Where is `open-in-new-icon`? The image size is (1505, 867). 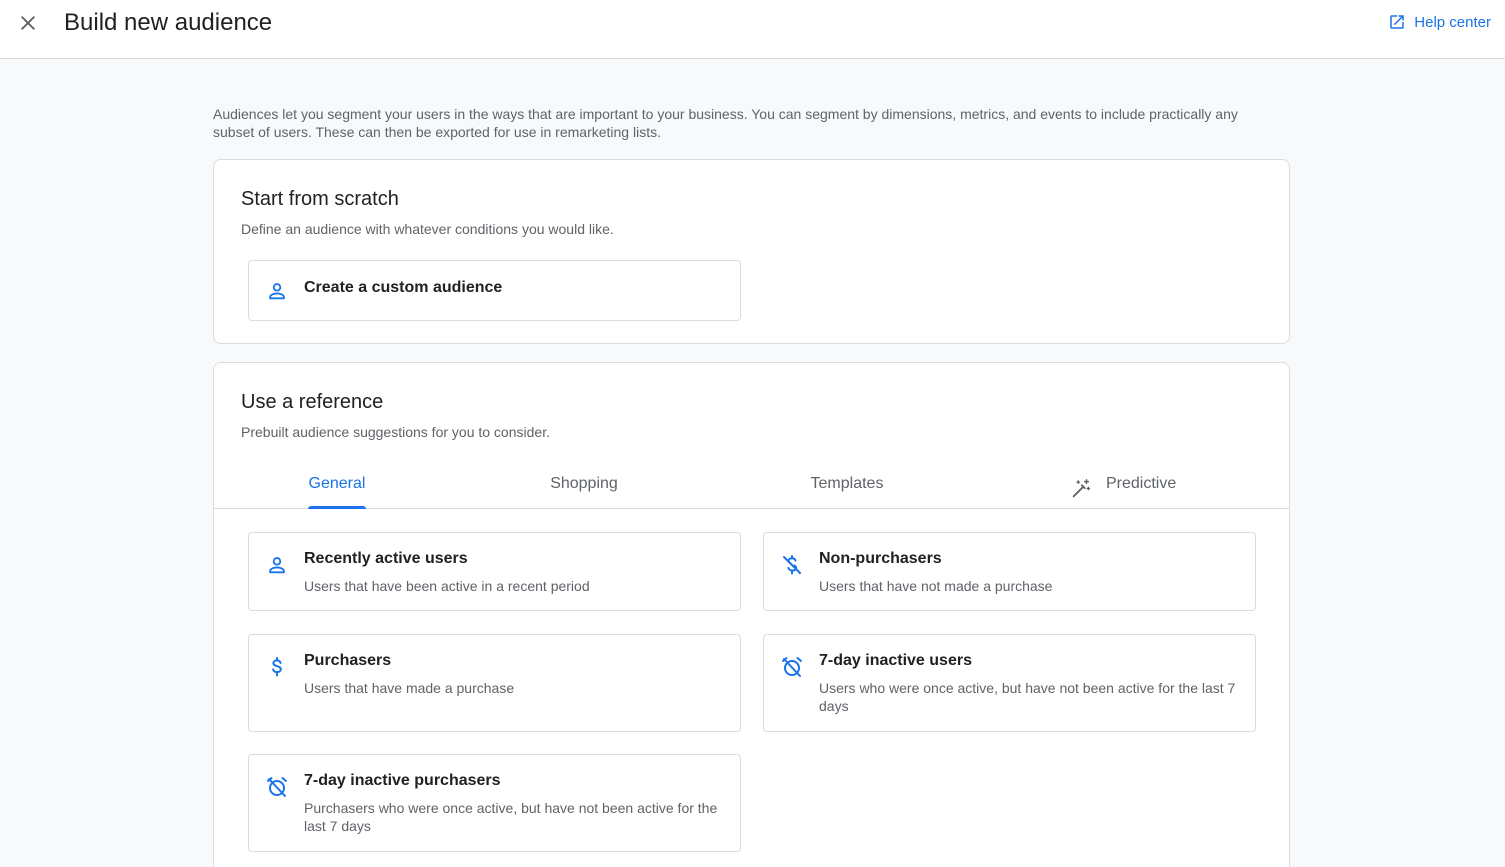 open-in-new-icon is located at coordinates (1397, 22).